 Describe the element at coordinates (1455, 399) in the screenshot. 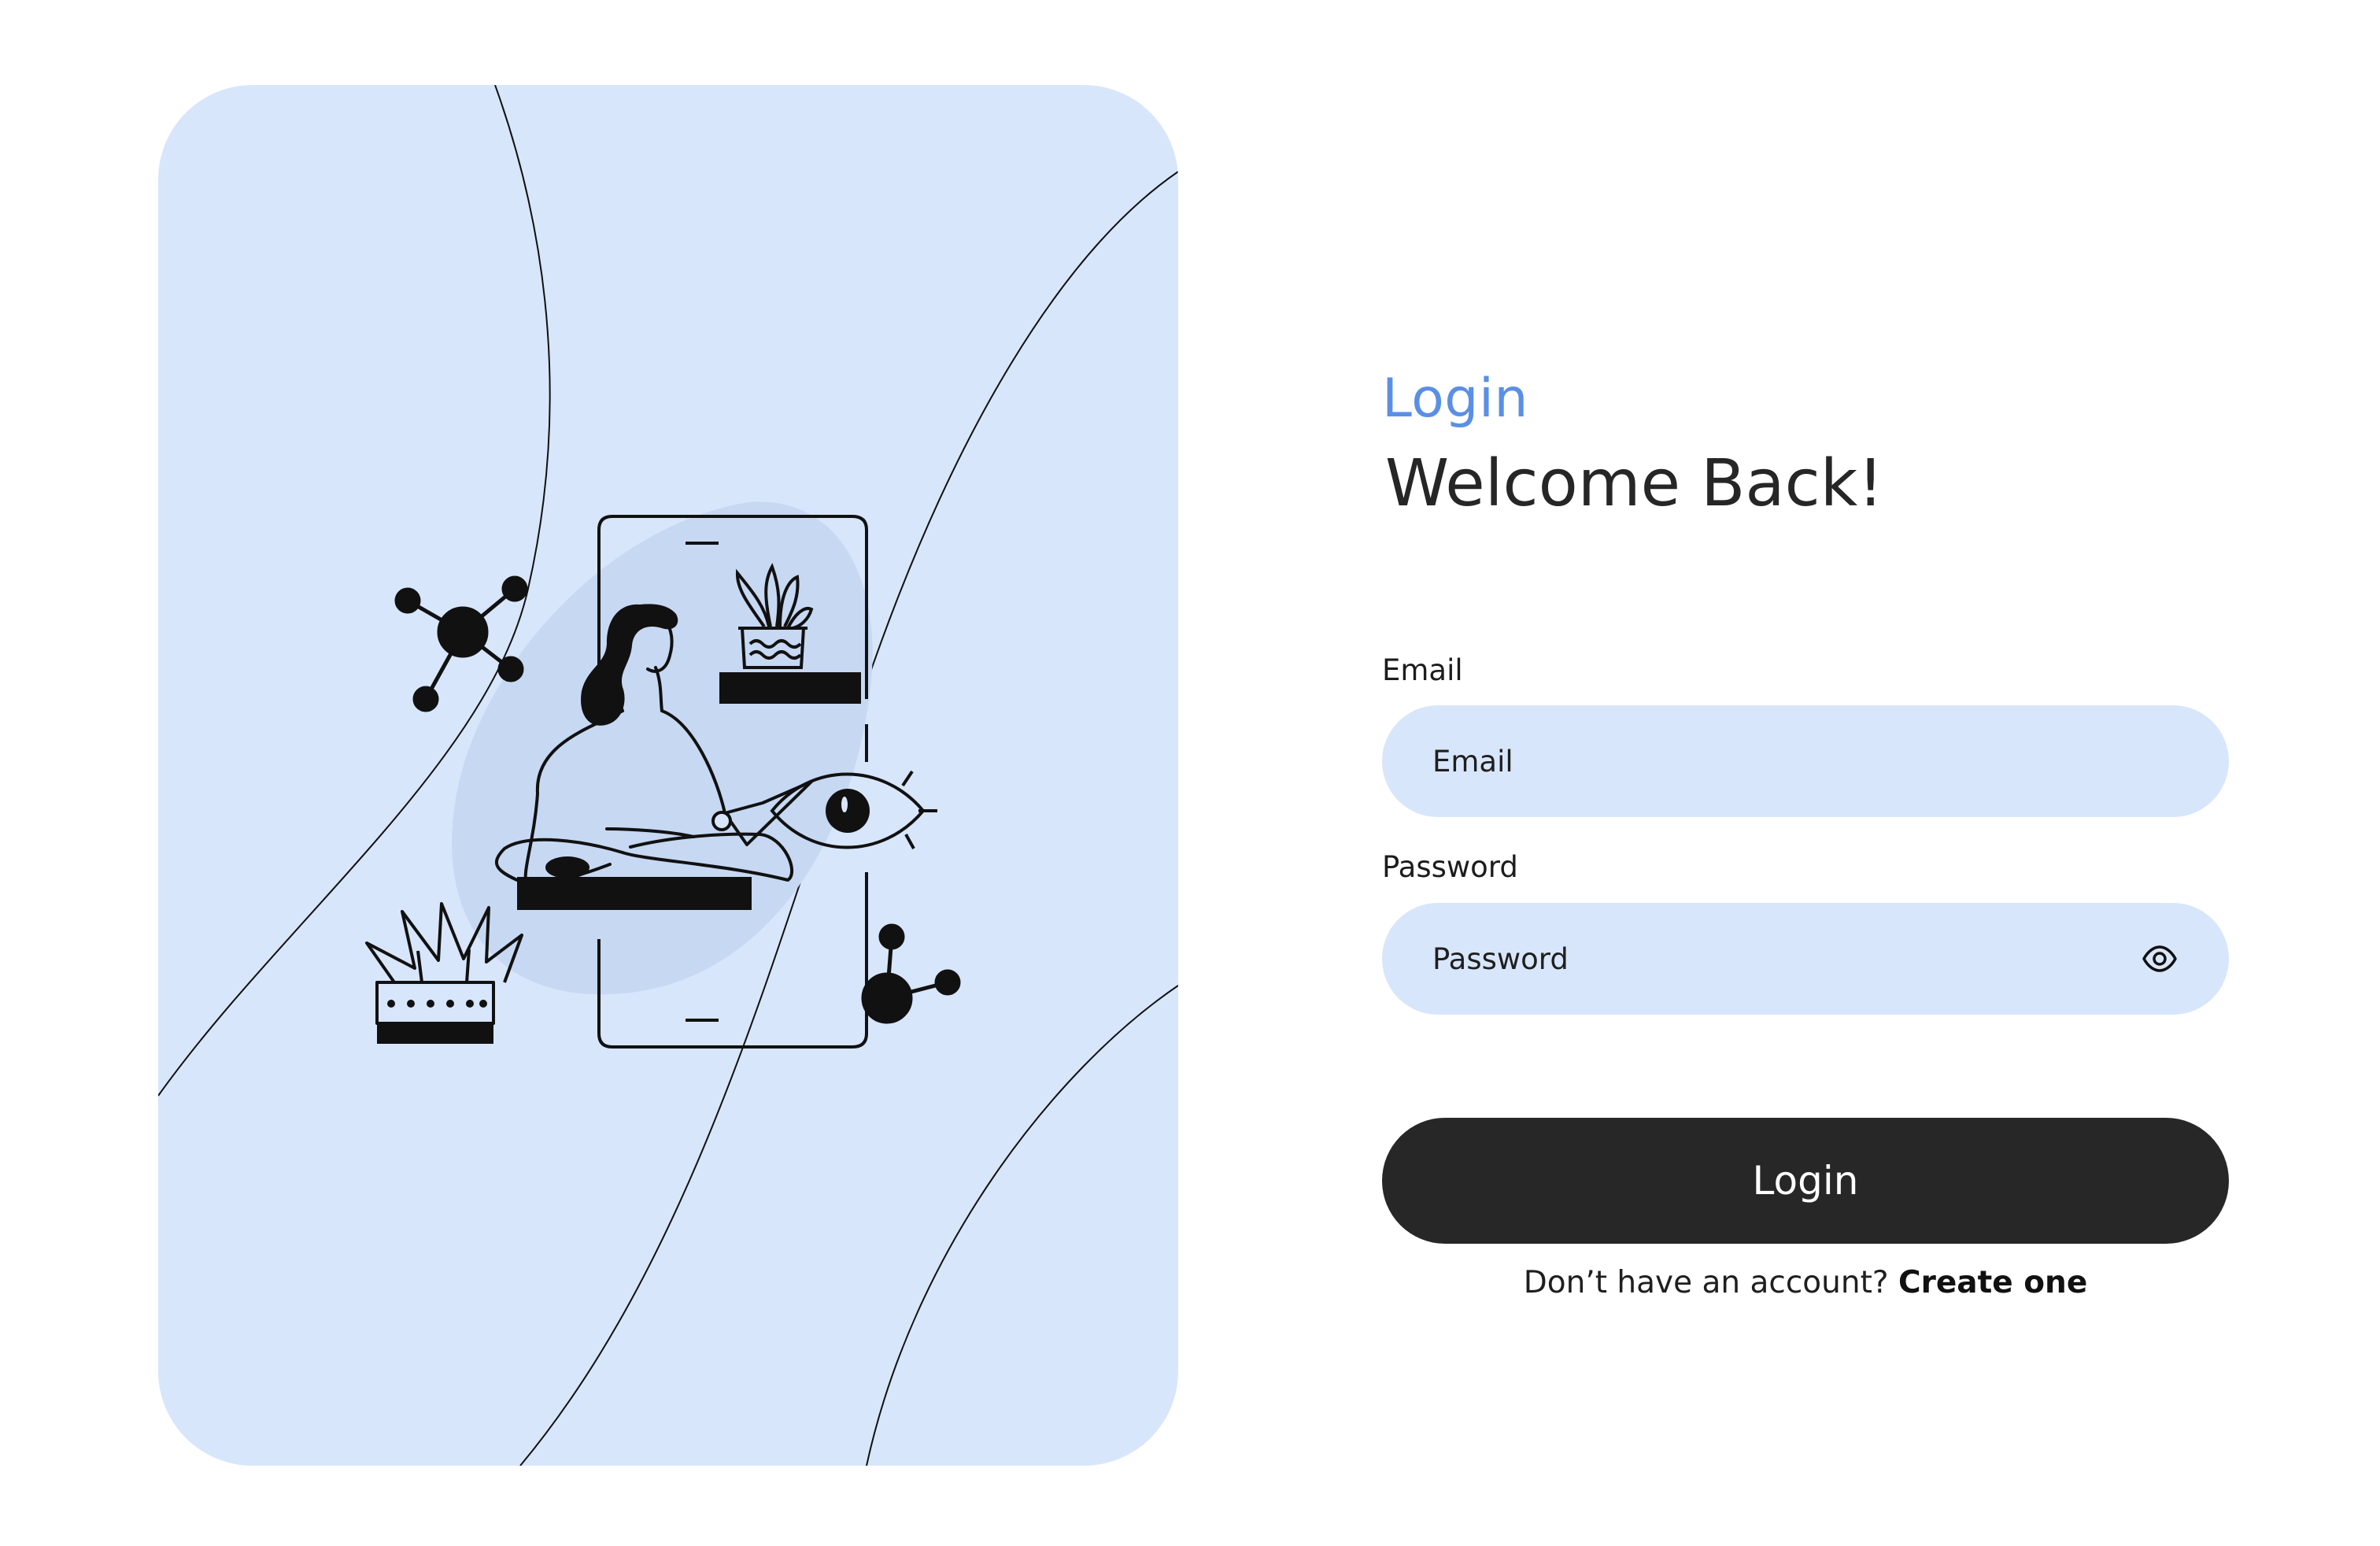

I see `login-eyebrow: Login` at that location.